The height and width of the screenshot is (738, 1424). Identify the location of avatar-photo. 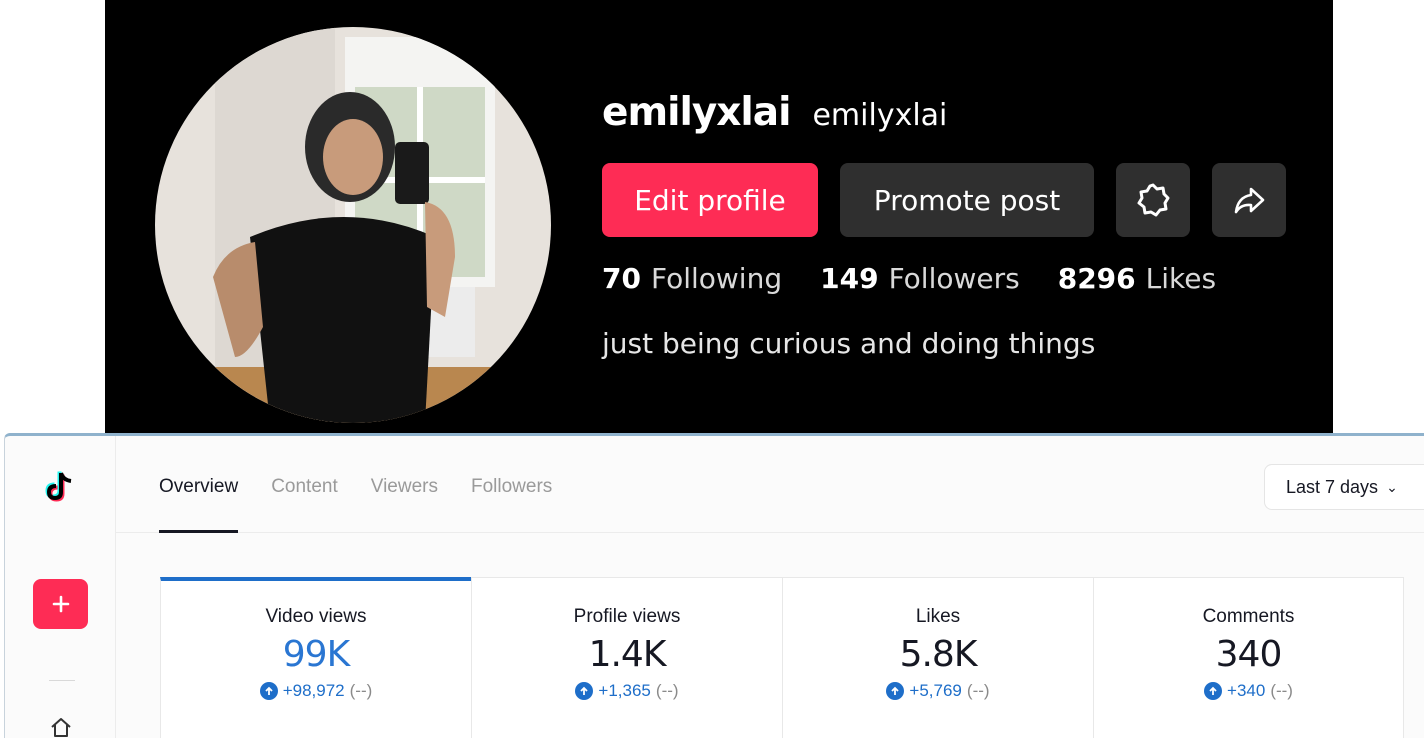
(353, 225).